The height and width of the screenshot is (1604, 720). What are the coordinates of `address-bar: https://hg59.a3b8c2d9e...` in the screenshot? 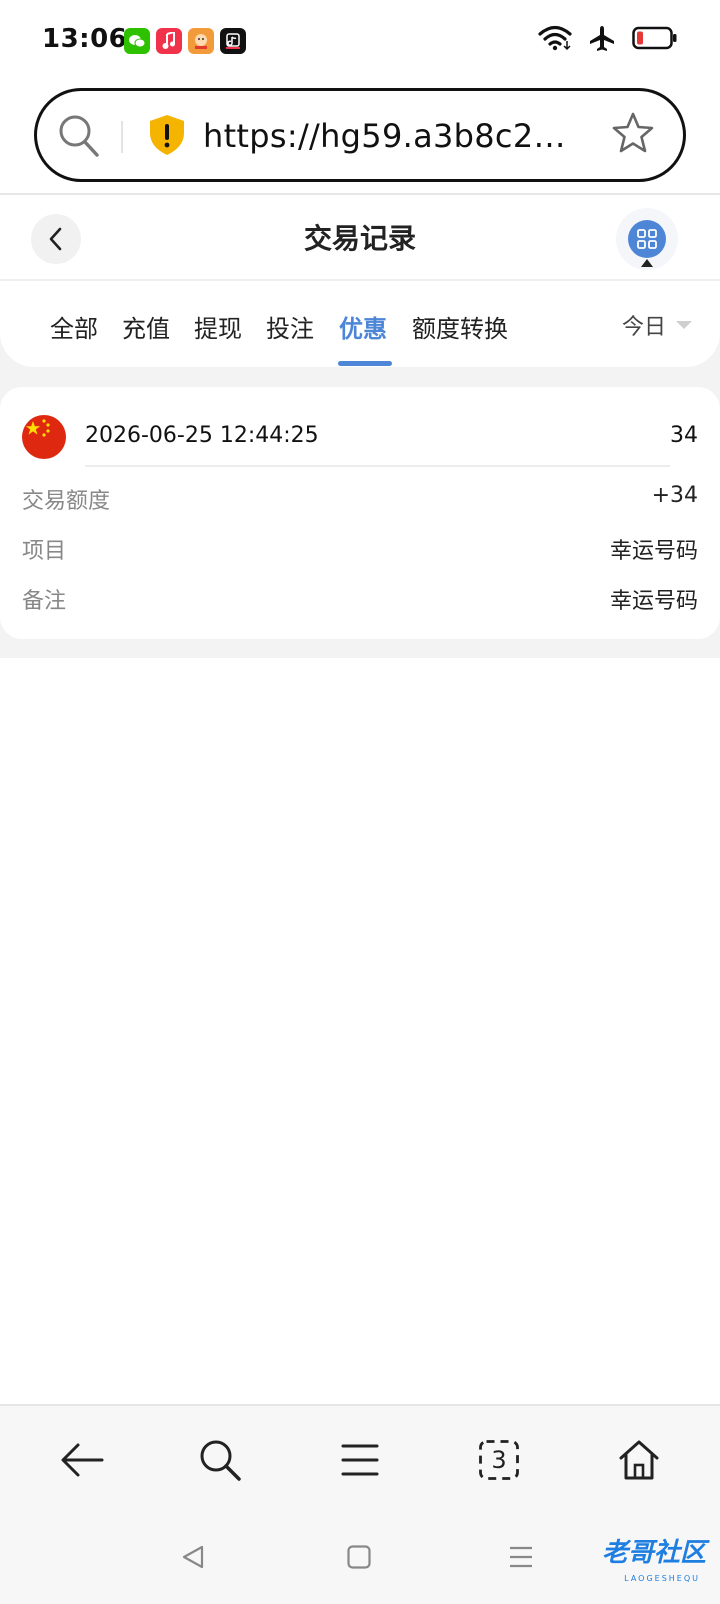 It's located at (360, 135).